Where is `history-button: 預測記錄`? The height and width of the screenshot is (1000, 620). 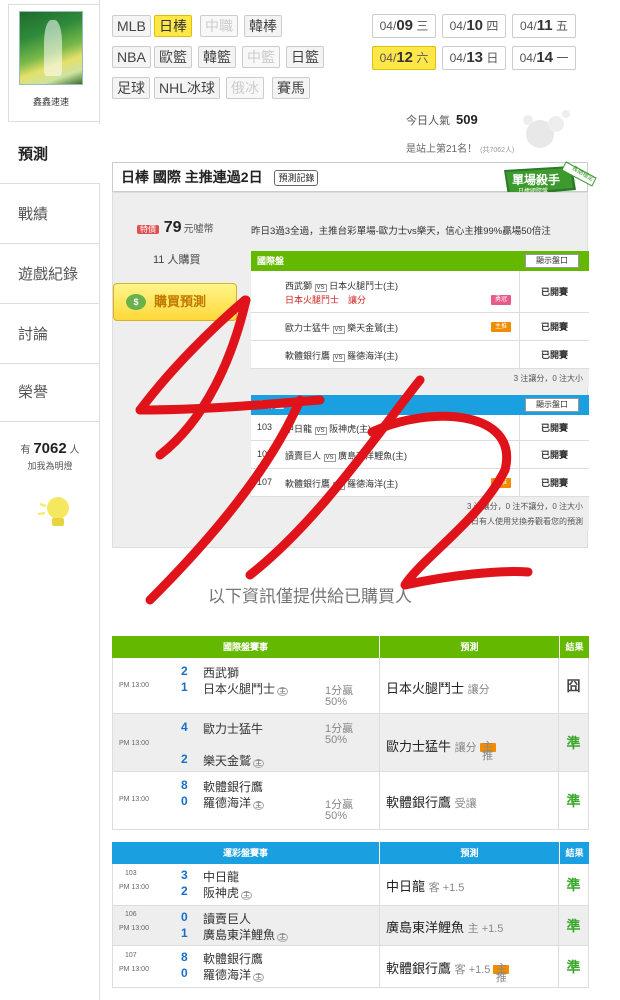 history-button: 預測記錄 is located at coordinates (296, 178).